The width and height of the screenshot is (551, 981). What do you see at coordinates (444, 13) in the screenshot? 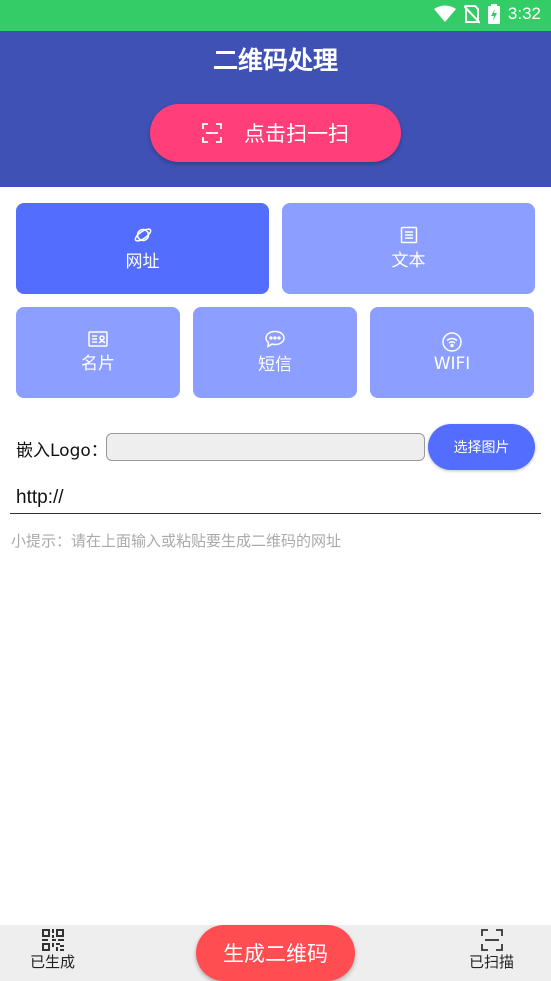
I see `wifi-icon` at bounding box center [444, 13].